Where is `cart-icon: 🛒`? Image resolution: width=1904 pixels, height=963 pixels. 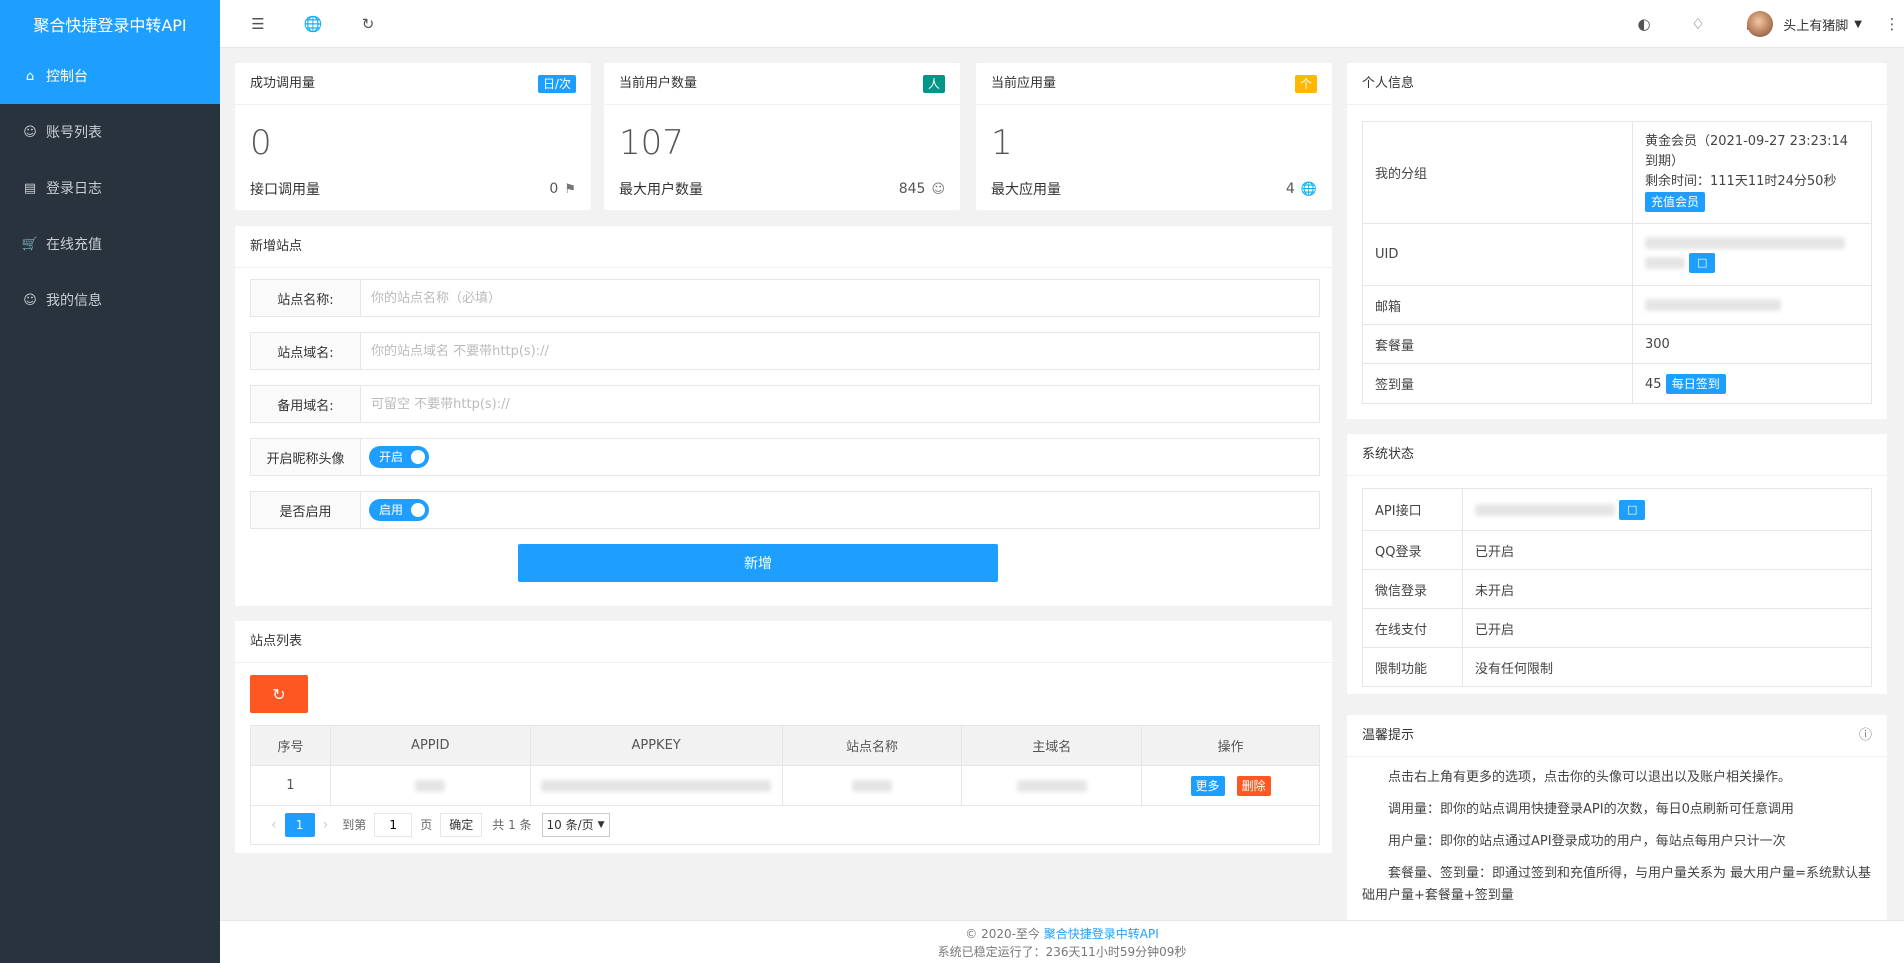 cart-icon: 🛒 is located at coordinates (30, 244).